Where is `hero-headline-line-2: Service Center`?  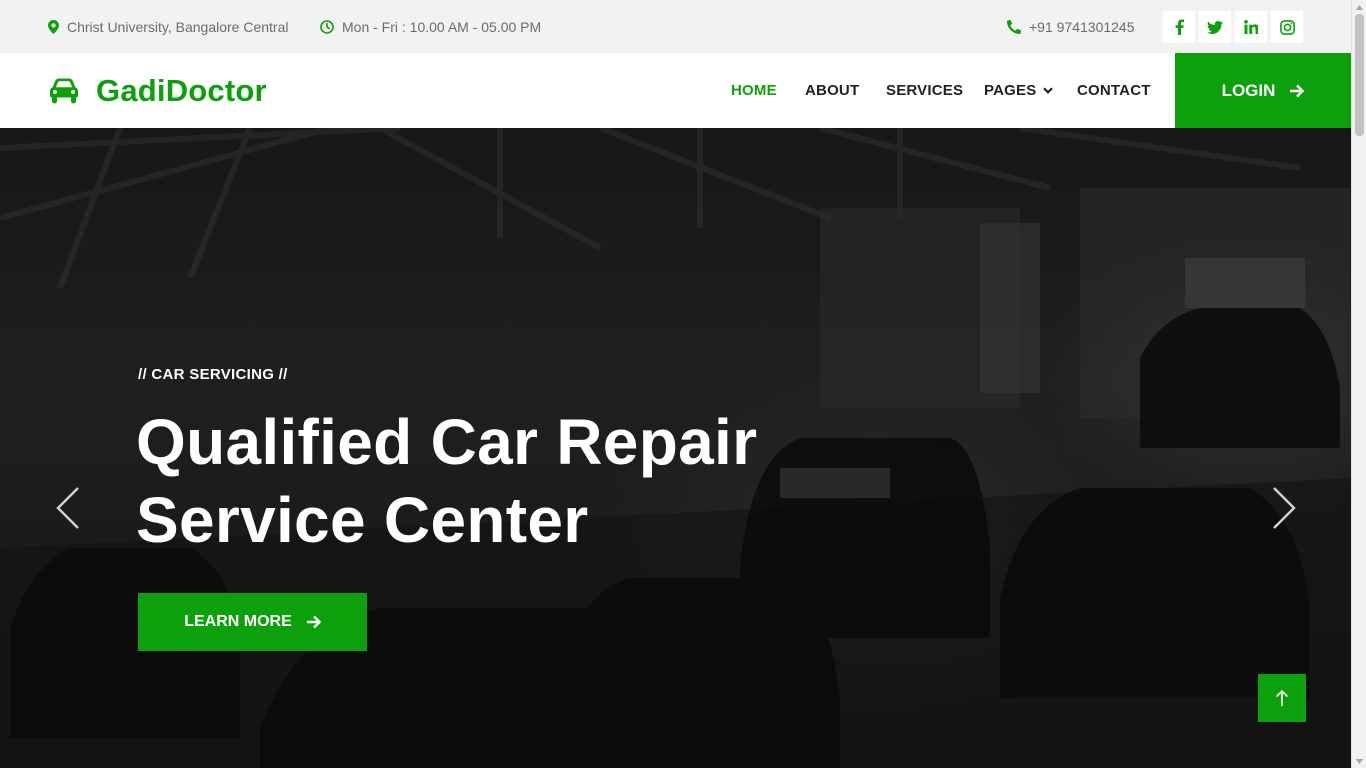
hero-headline-line-2: Service Center is located at coordinates (362, 520).